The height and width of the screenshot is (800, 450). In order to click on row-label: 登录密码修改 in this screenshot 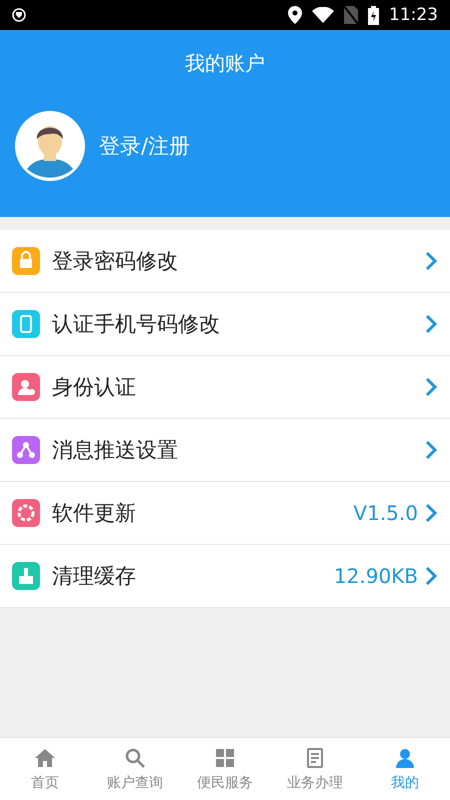, I will do `click(115, 261)`.